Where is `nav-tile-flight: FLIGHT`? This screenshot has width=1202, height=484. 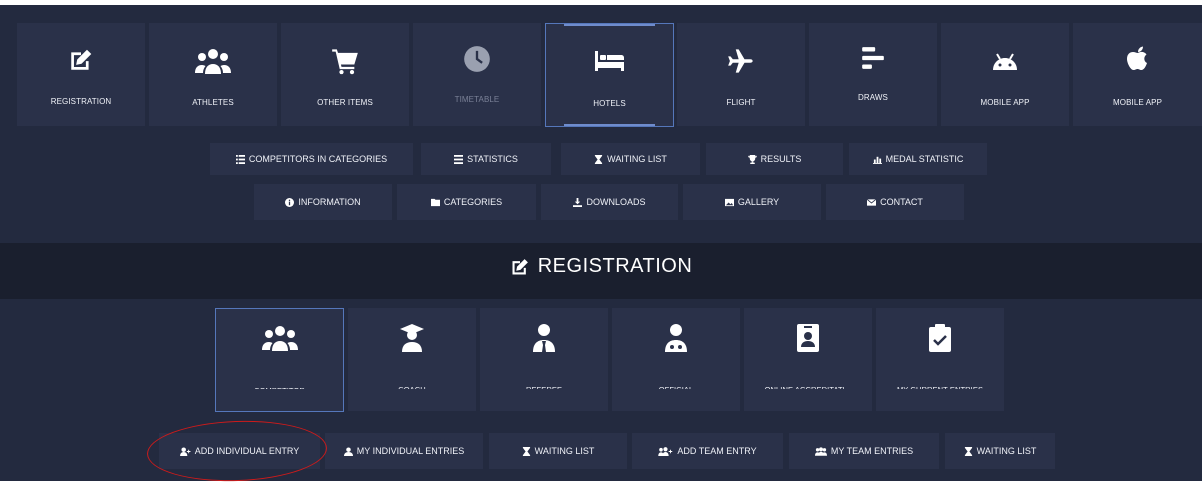
nav-tile-flight: FLIGHT is located at coordinates (741, 74).